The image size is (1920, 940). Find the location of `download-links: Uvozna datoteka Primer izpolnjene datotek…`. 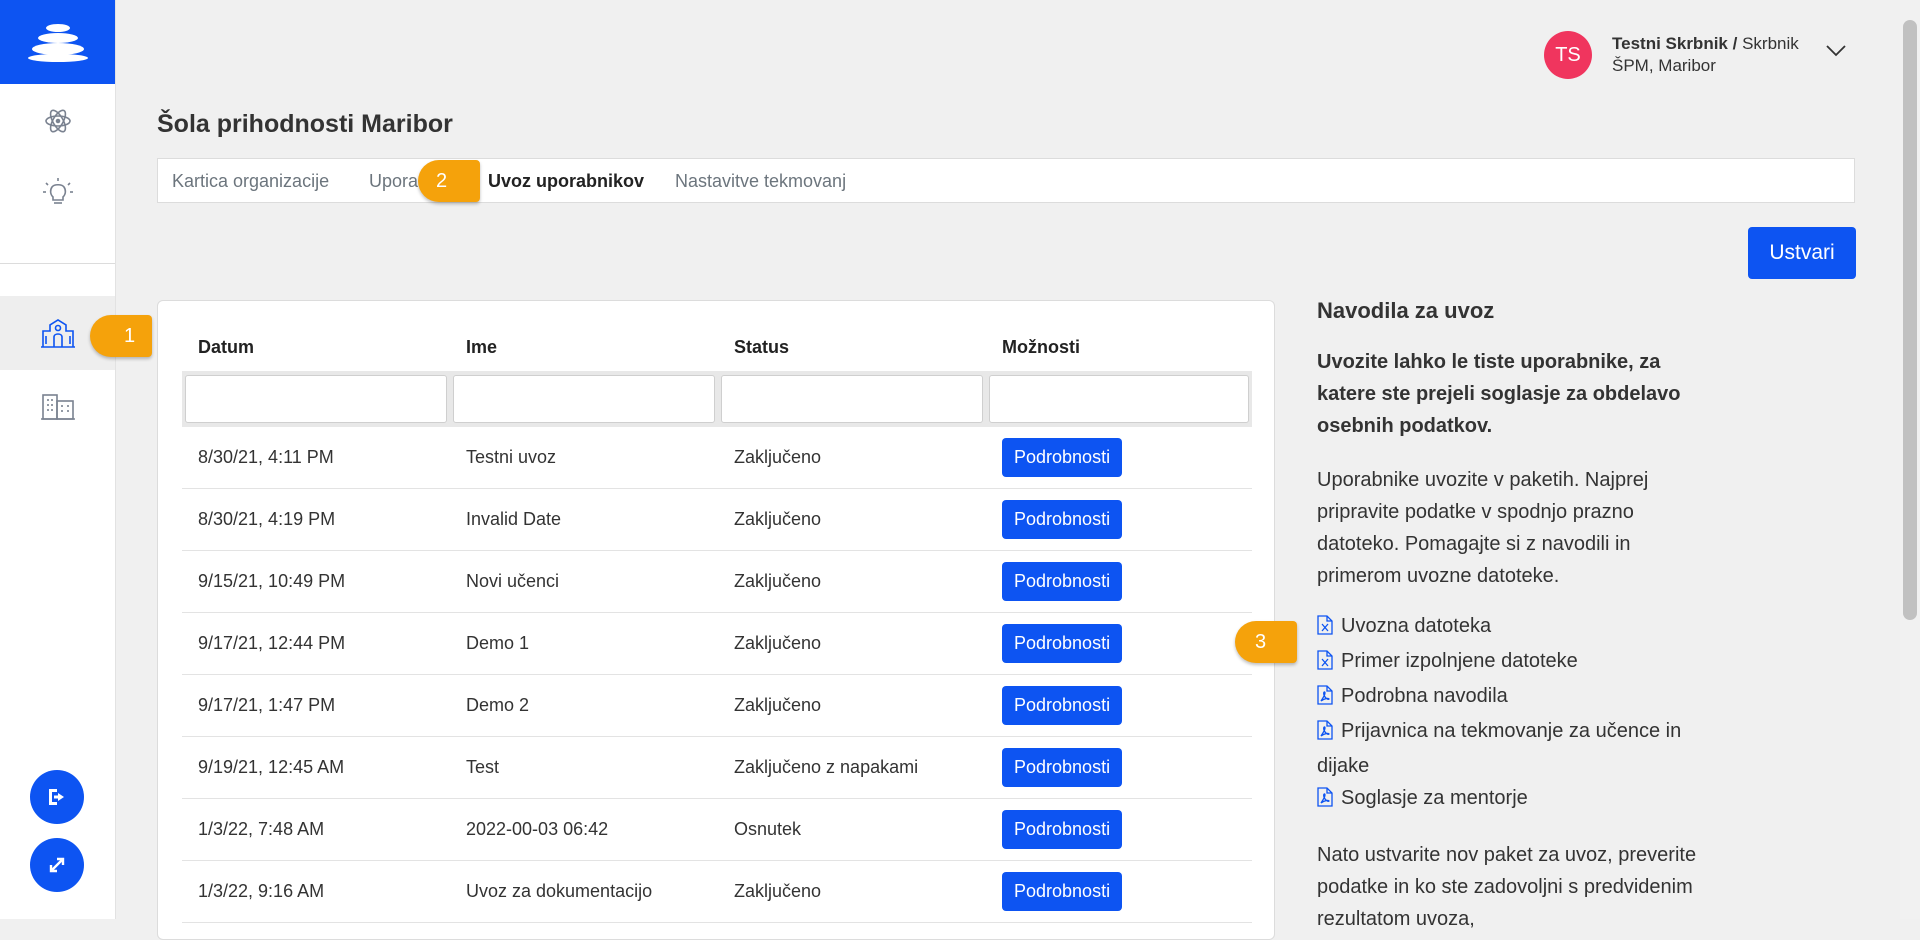

download-links: Uvozna datoteka Primer izpolnjene datotek… is located at coordinates (1517, 713).